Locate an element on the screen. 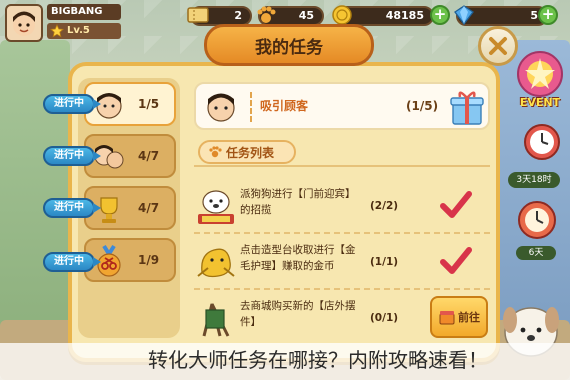 This screenshot has width=570, height=380. task-group-header: 吸引顾客 (1/5) is located at coordinates (342, 106).